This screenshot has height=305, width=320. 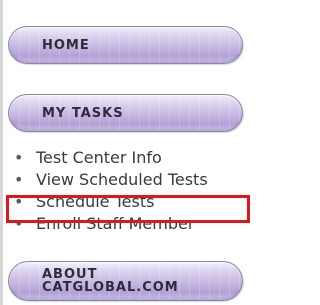 What do you see at coordinates (95, 201) in the screenshot?
I see `task-link-label: Schedule Tests` at bounding box center [95, 201].